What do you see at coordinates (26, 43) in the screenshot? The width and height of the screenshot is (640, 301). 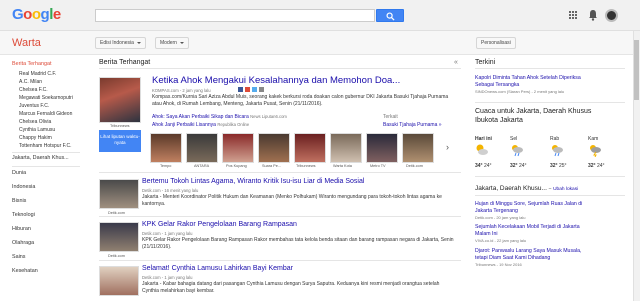 I see `brand-title: Warta` at bounding box center [26, 43].